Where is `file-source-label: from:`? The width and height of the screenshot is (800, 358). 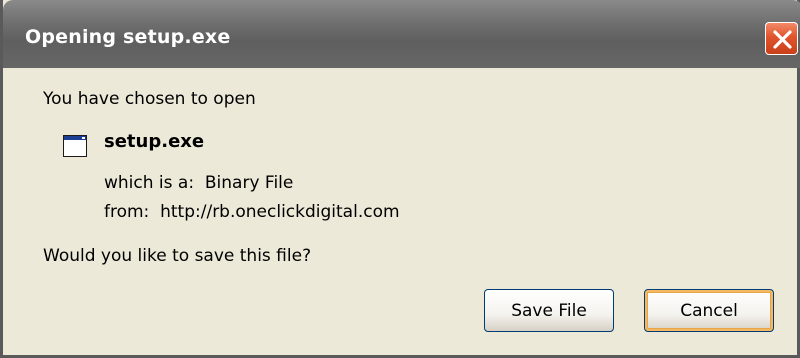 file-source-label: from: is located at coordinates (127, 212).